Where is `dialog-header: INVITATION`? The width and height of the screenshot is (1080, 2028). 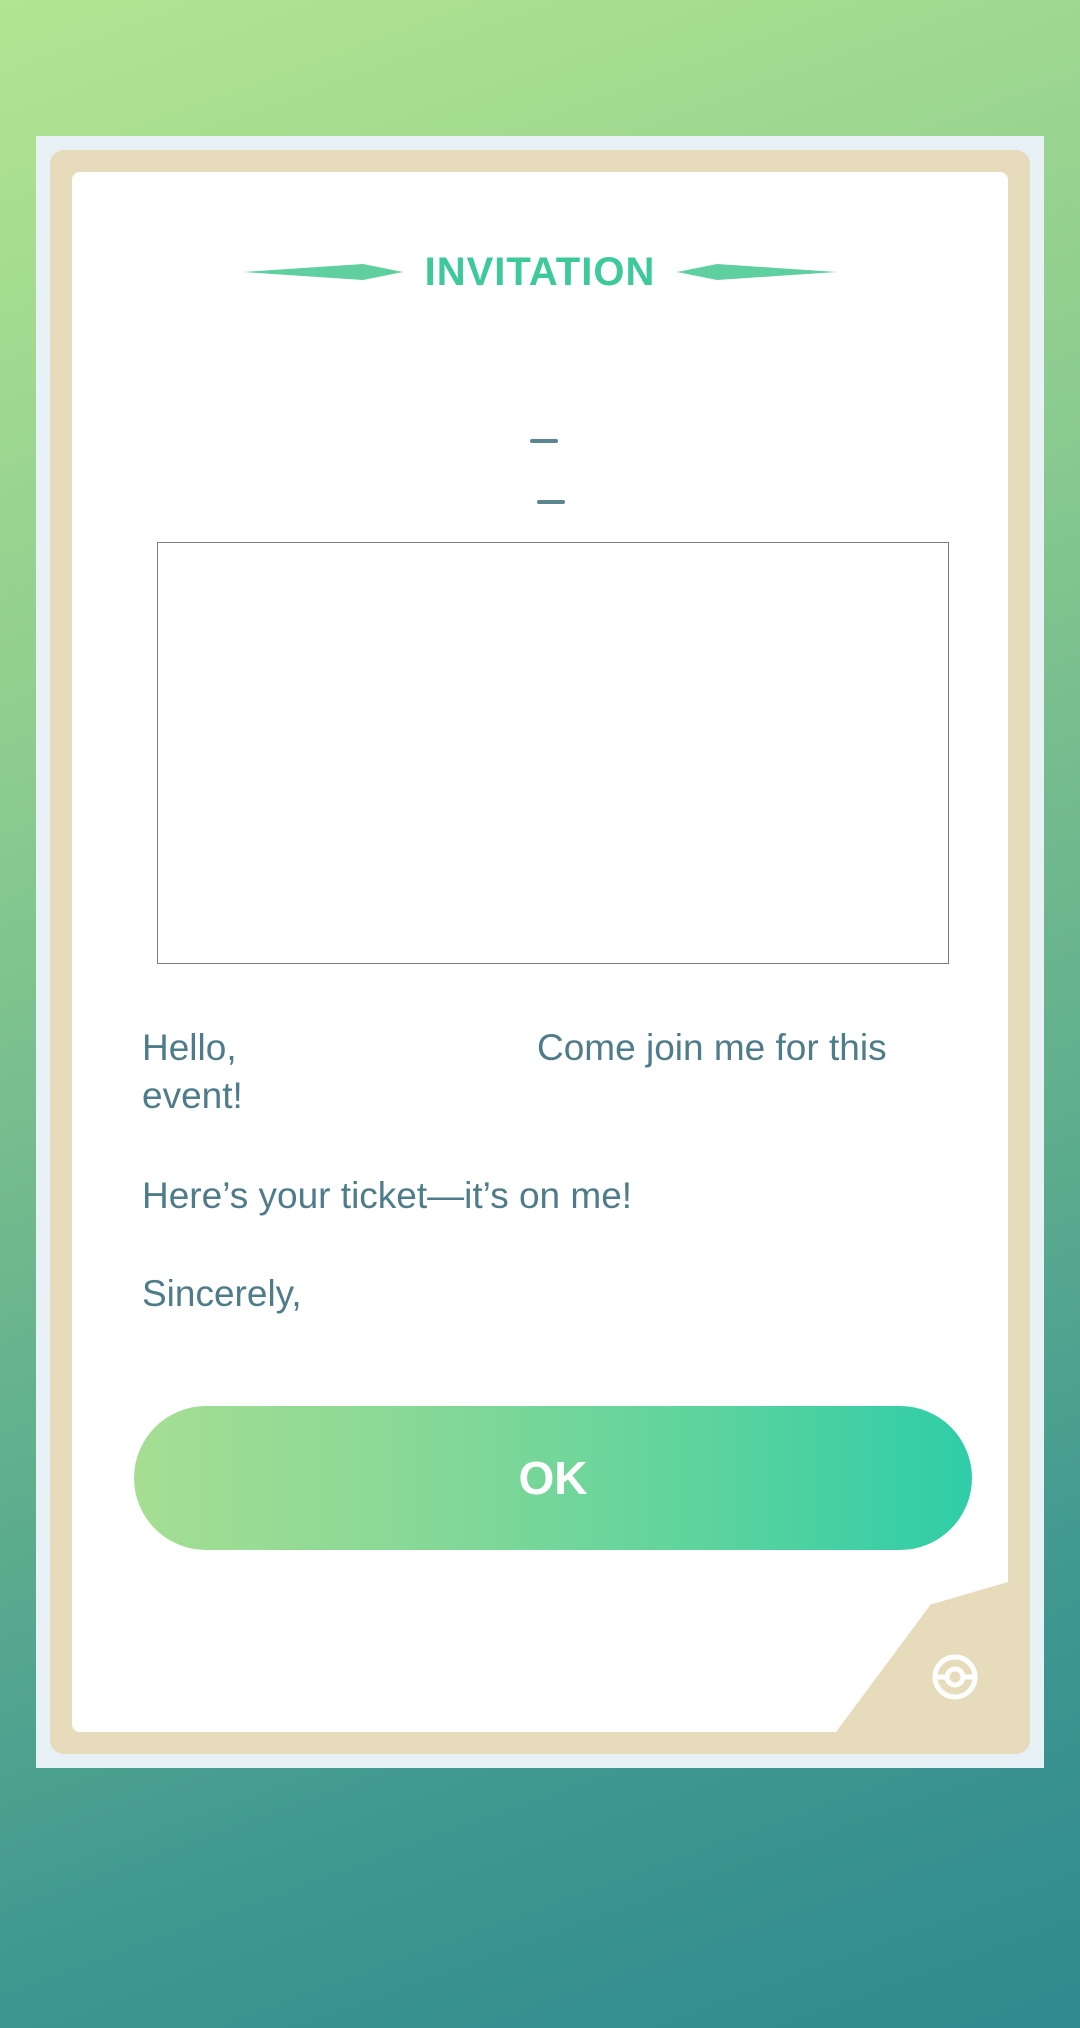 dialog-header: INVITATION is located at coordinates (540, 272).